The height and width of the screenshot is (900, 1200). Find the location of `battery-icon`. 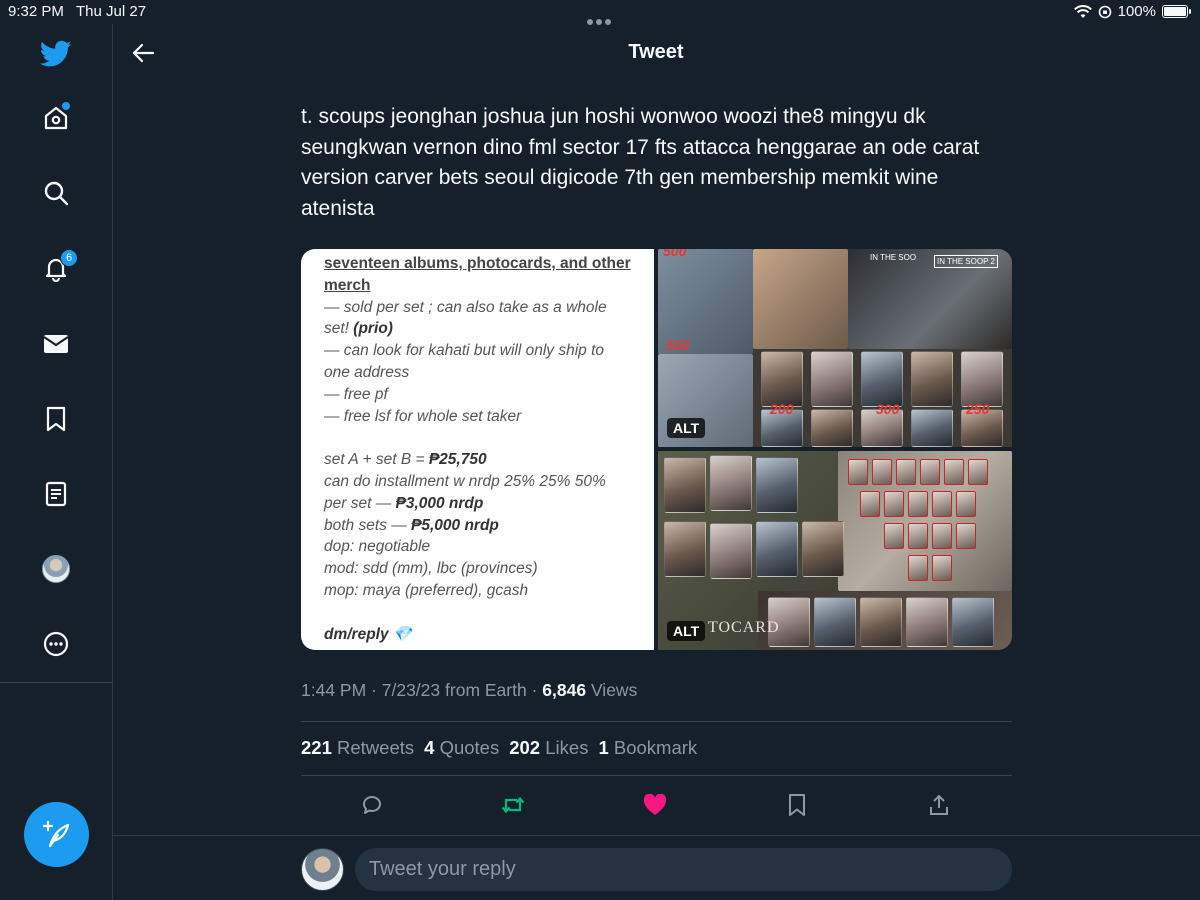

battery-icon is located at coordinates (1176, 11).